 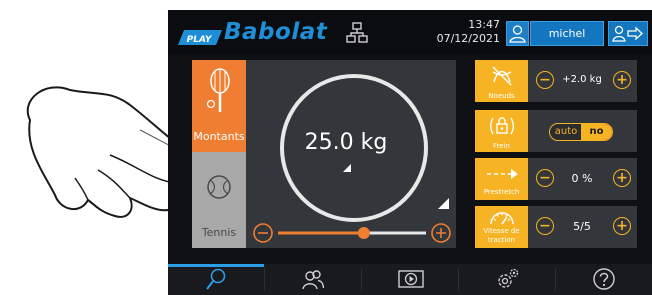 What do you see at coordinates (582, 79) in the screenshot?
I see `knots-value: +2.0 kg` at bounding box center [582, 79].